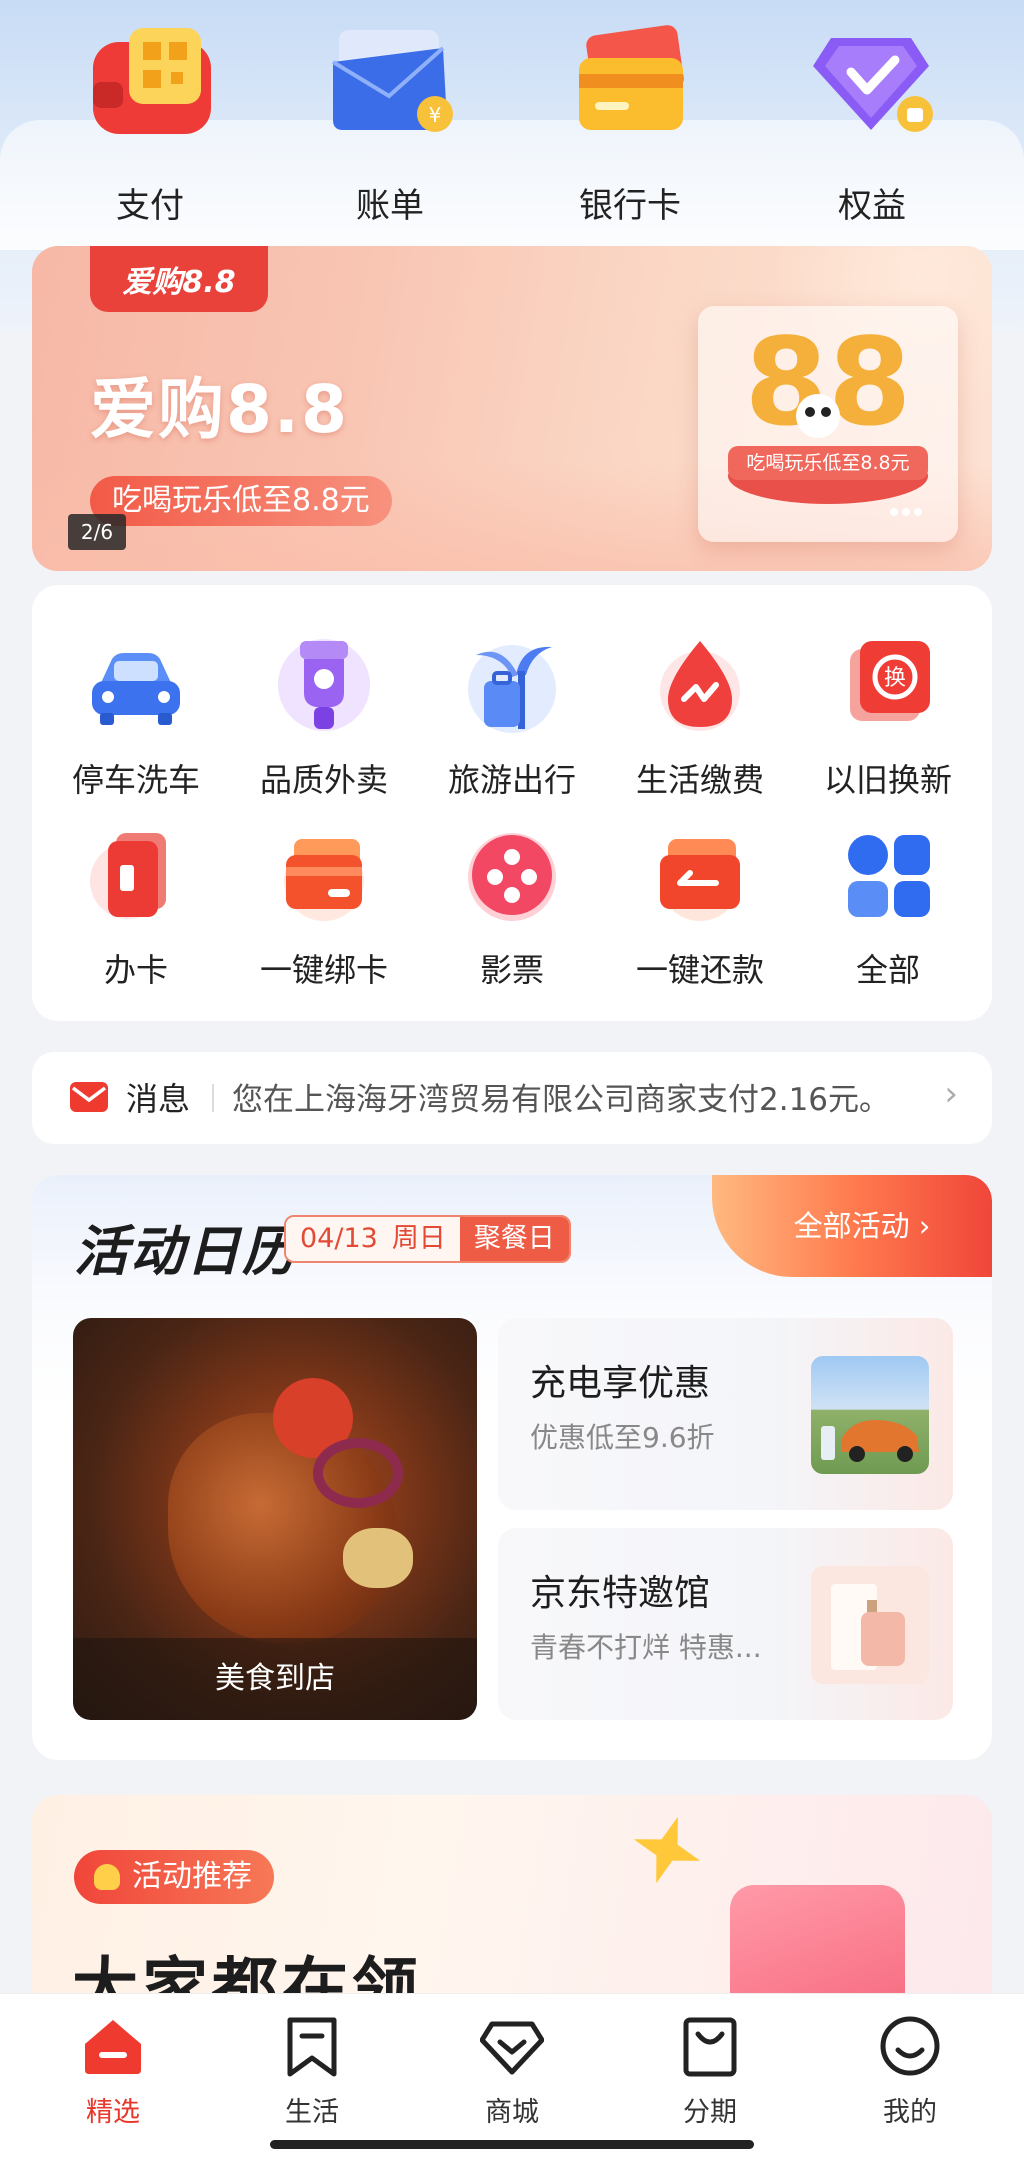  I want to click on quick-entry-bill: ¥ 账单, so click(390, 124).